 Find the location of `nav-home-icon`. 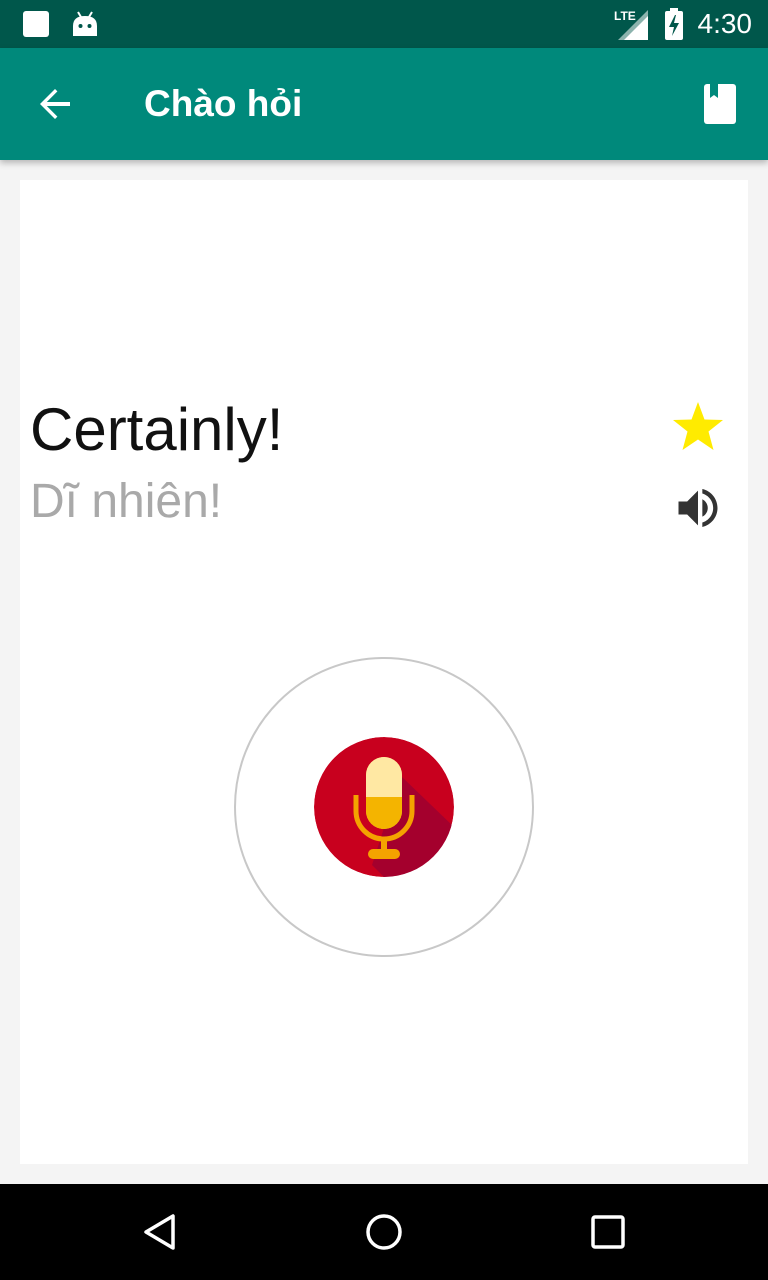

nav-home-icon is located at coordinates (384, 1232).